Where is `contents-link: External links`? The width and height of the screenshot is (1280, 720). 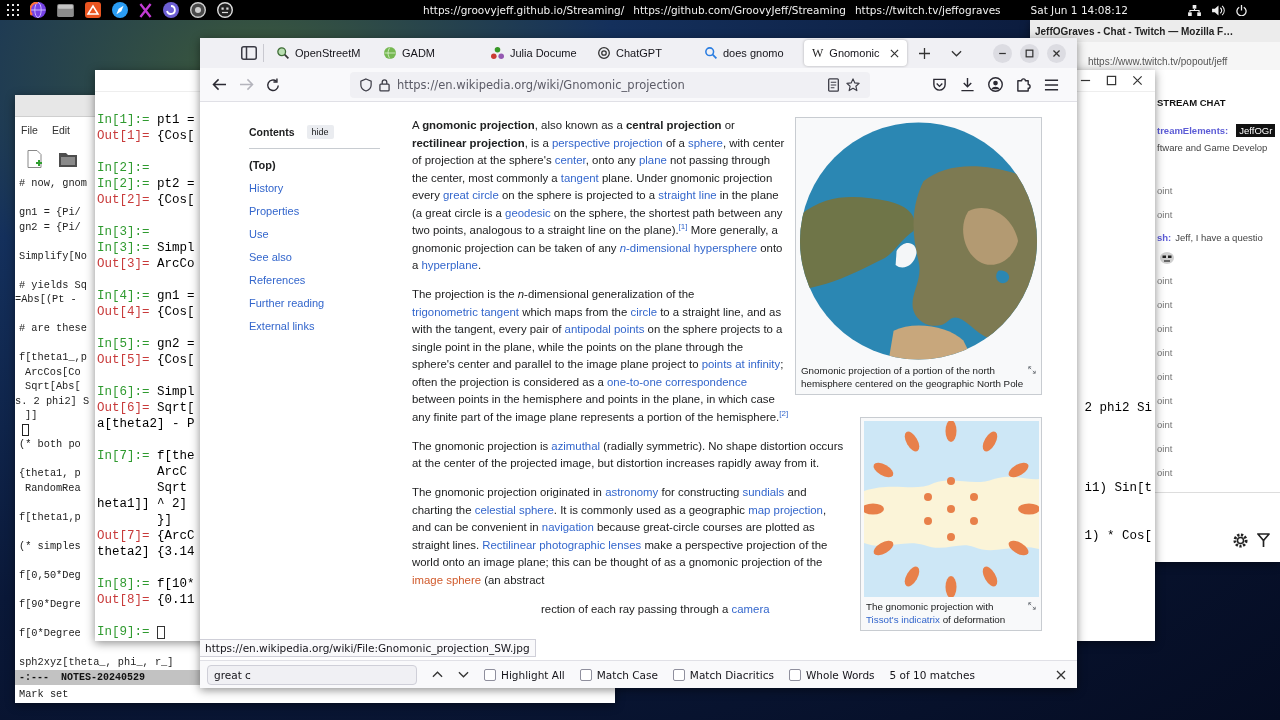 contents-link: External links is located at coordinates (282, 325).